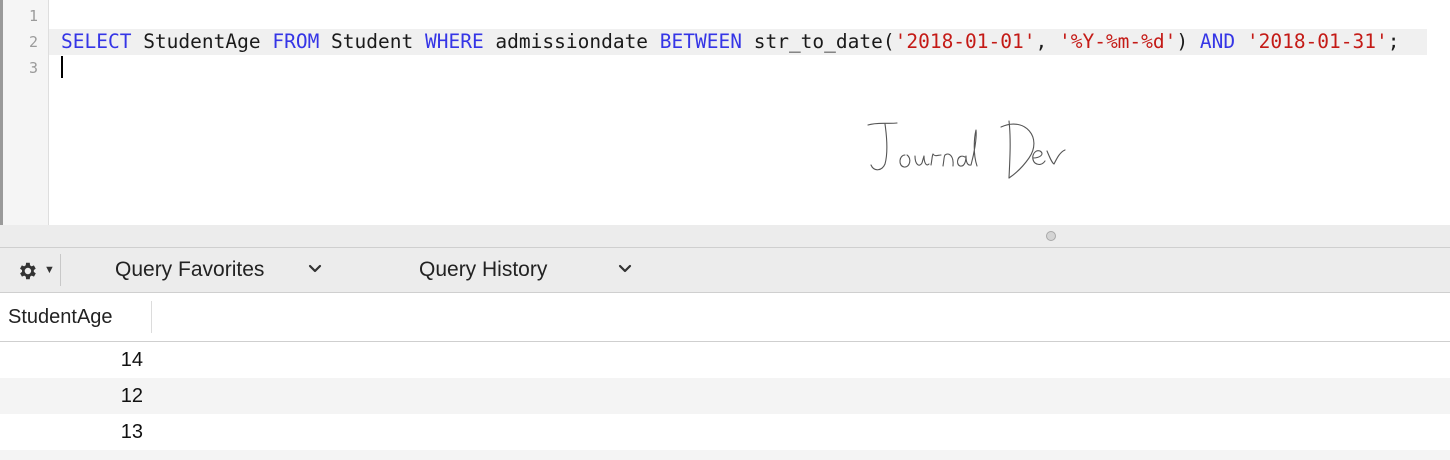 This screenshot has width=1450, height=460. I want to click on identifier: admissiondate, so click(571, 41).